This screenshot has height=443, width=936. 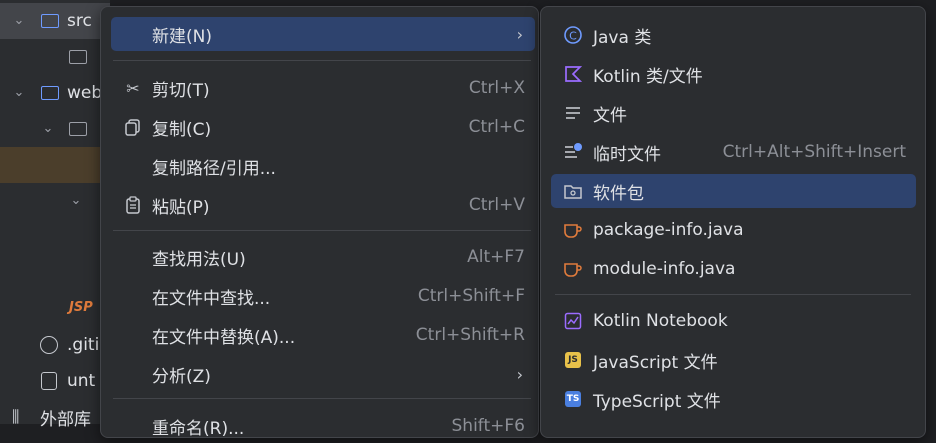 I want to click on menu-item-package: 软件包, so click(x=733, y=191).